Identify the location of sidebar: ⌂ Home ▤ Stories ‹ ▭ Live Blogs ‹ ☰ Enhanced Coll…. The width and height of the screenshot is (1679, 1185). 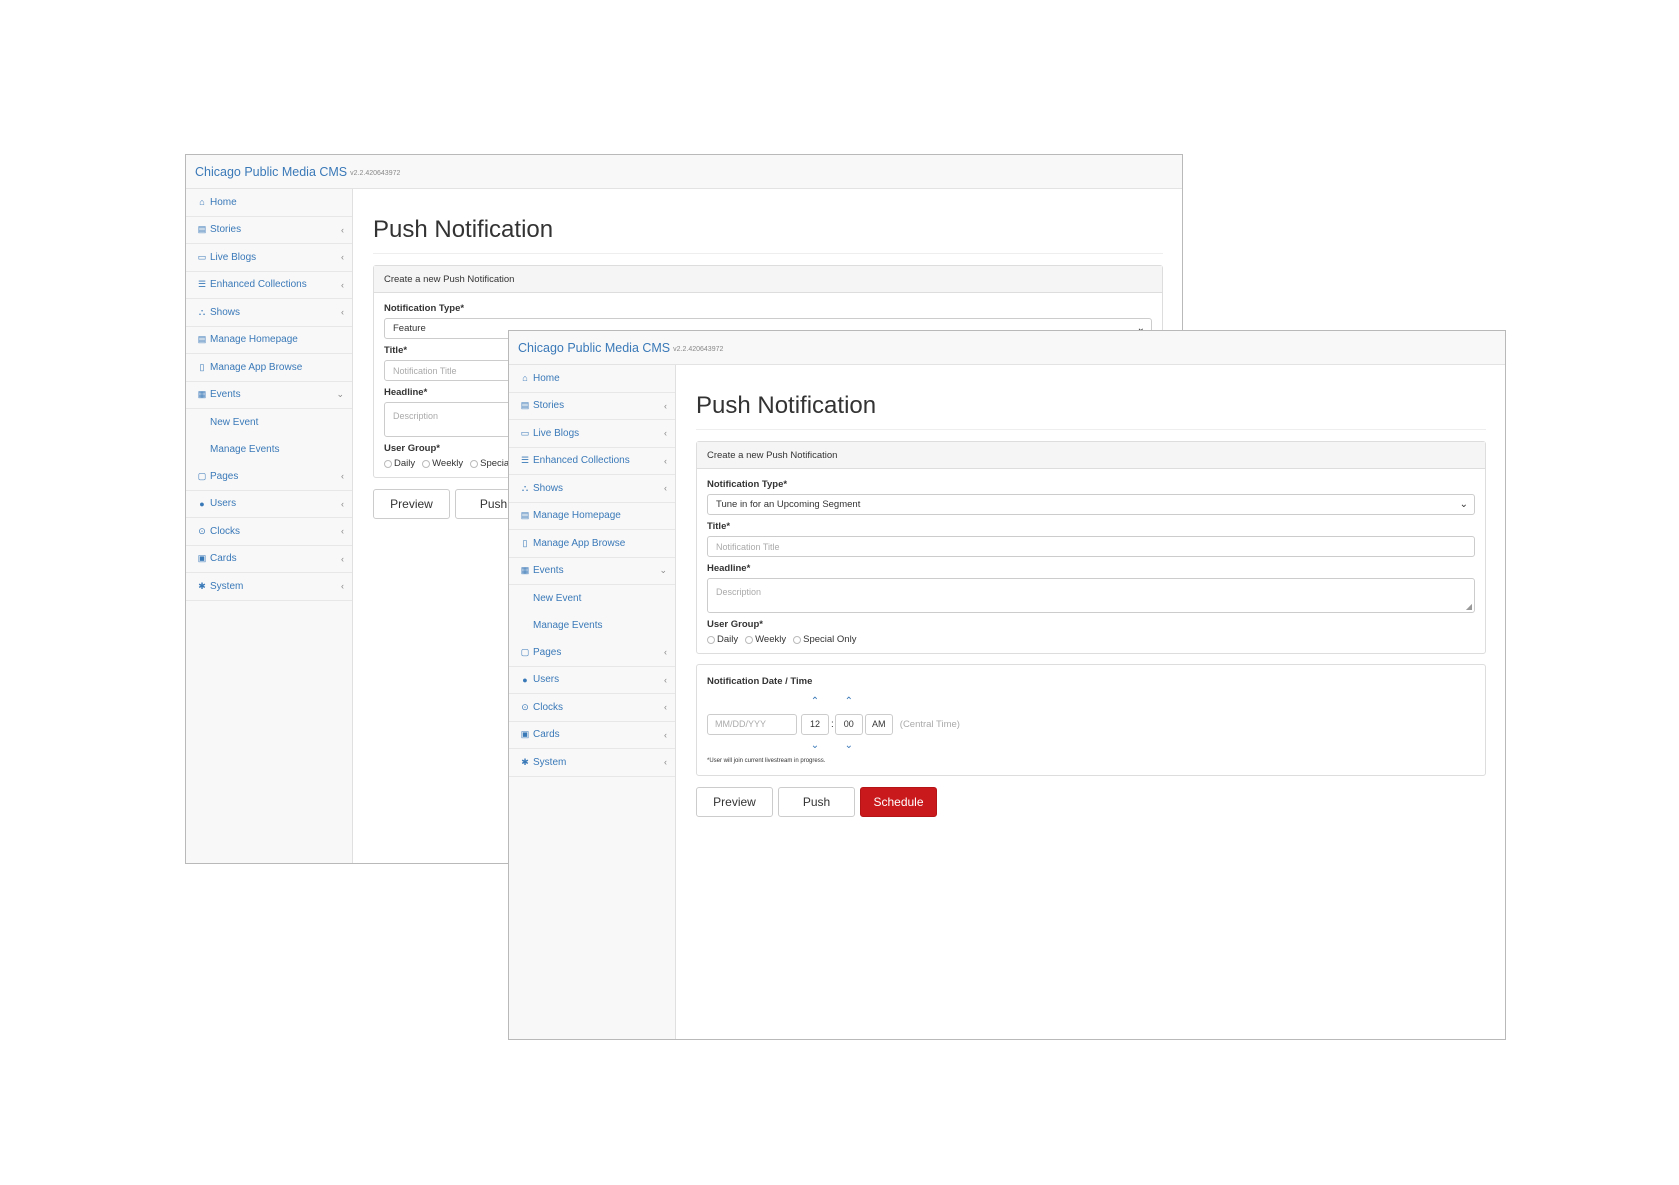
(592, 702).